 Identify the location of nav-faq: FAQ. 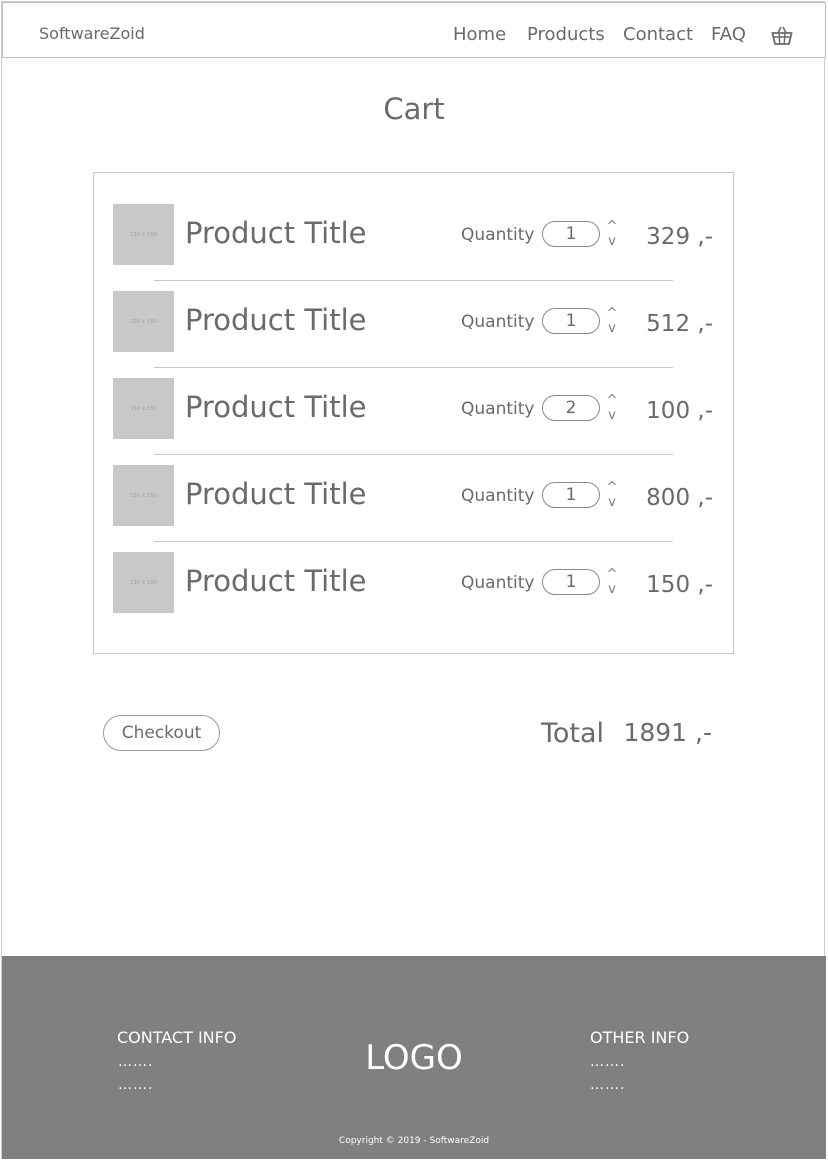
(728, 34).